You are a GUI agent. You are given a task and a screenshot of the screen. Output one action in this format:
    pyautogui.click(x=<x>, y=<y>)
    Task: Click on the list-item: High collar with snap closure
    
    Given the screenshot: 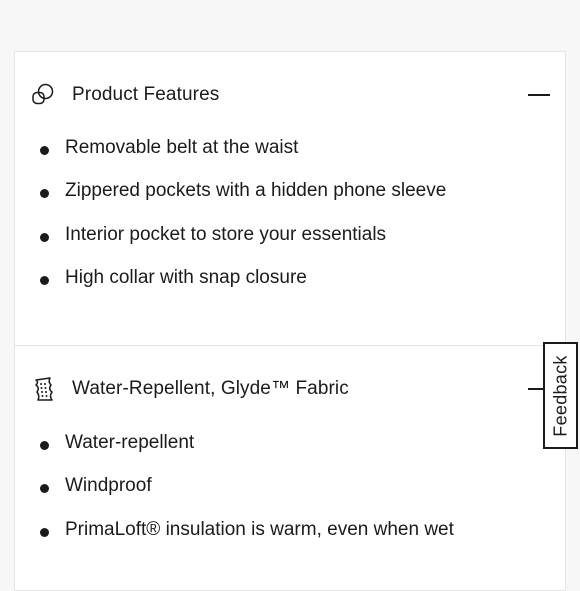 What is the action you would take?
    pyautogui.click(x=290, y=280)
    